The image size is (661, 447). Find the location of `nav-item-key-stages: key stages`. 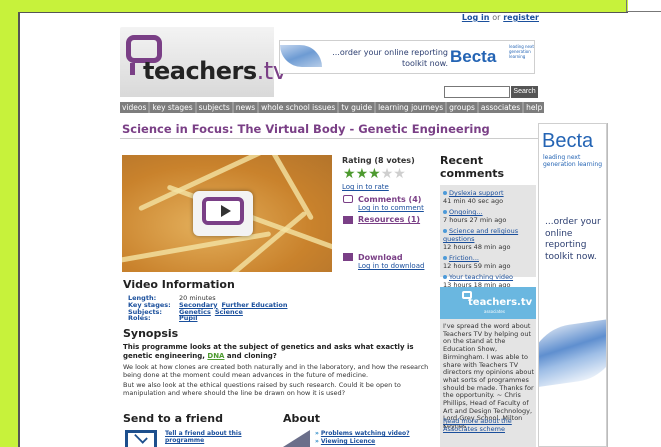

nav-item-key-stages: key stages is located at coordinates (172, 107).